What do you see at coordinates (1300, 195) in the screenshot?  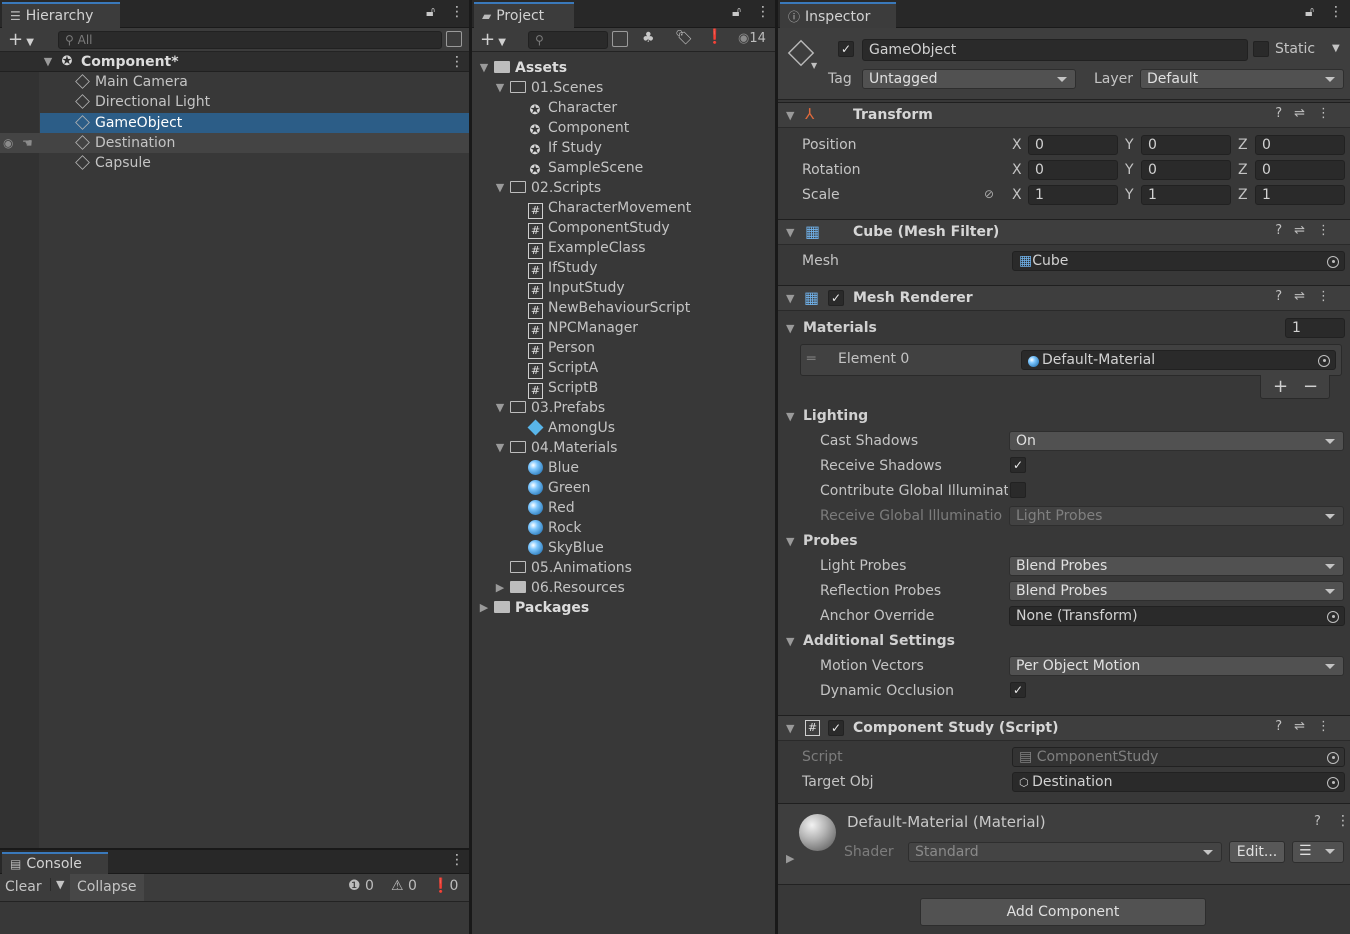 I see `scale-z-field: 1` at bounding box center [1300, 195].